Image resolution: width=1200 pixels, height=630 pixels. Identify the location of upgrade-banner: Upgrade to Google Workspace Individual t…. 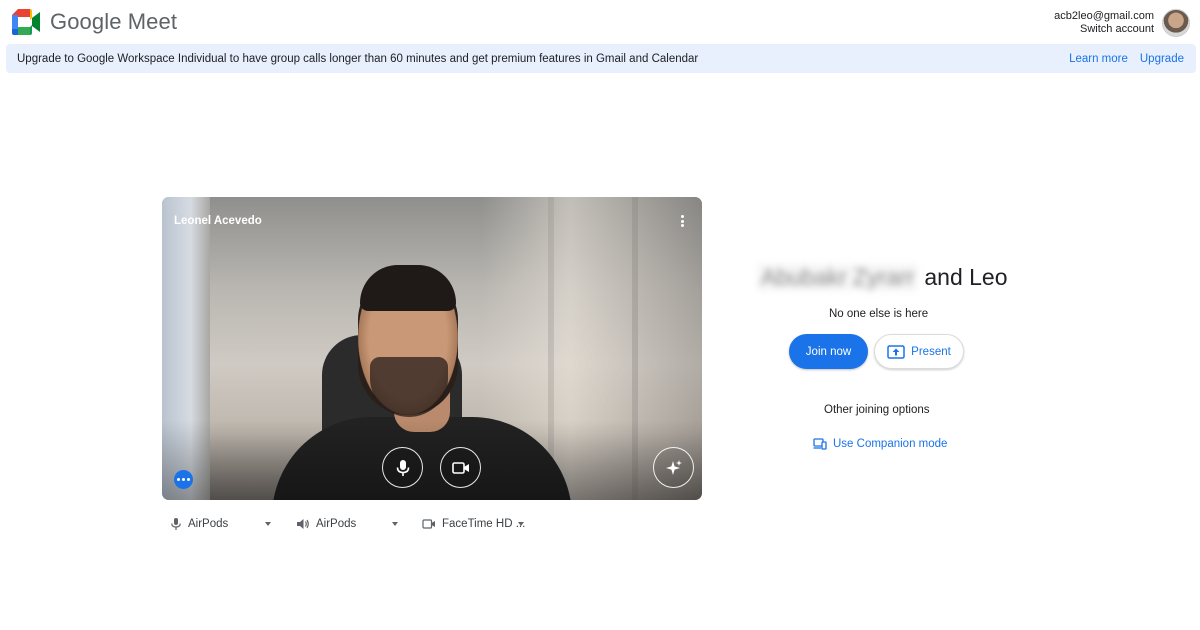
(601, 58).